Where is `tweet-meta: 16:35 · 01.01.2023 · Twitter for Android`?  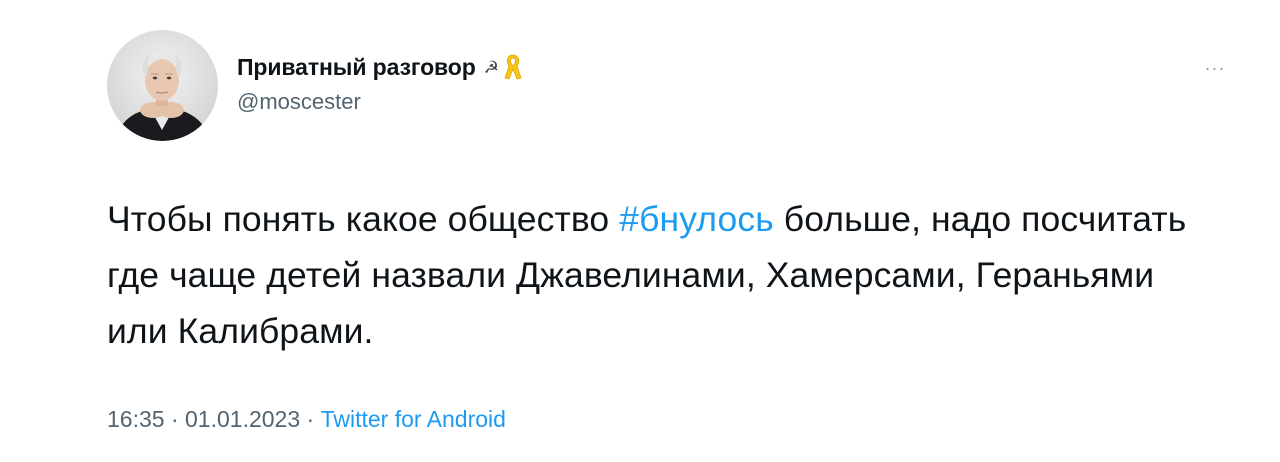 tweet-meta: 16:35 · 01.01.2023 · Twitter for Android is located at coordinates (306, 419).